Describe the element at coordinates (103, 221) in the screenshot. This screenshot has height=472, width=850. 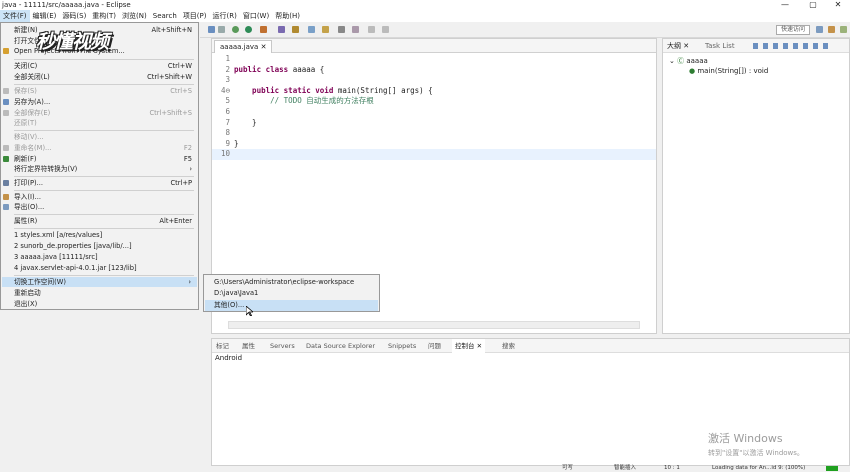
I see `menu-item-properties: 属性(R) Alt+Enter` at that location.